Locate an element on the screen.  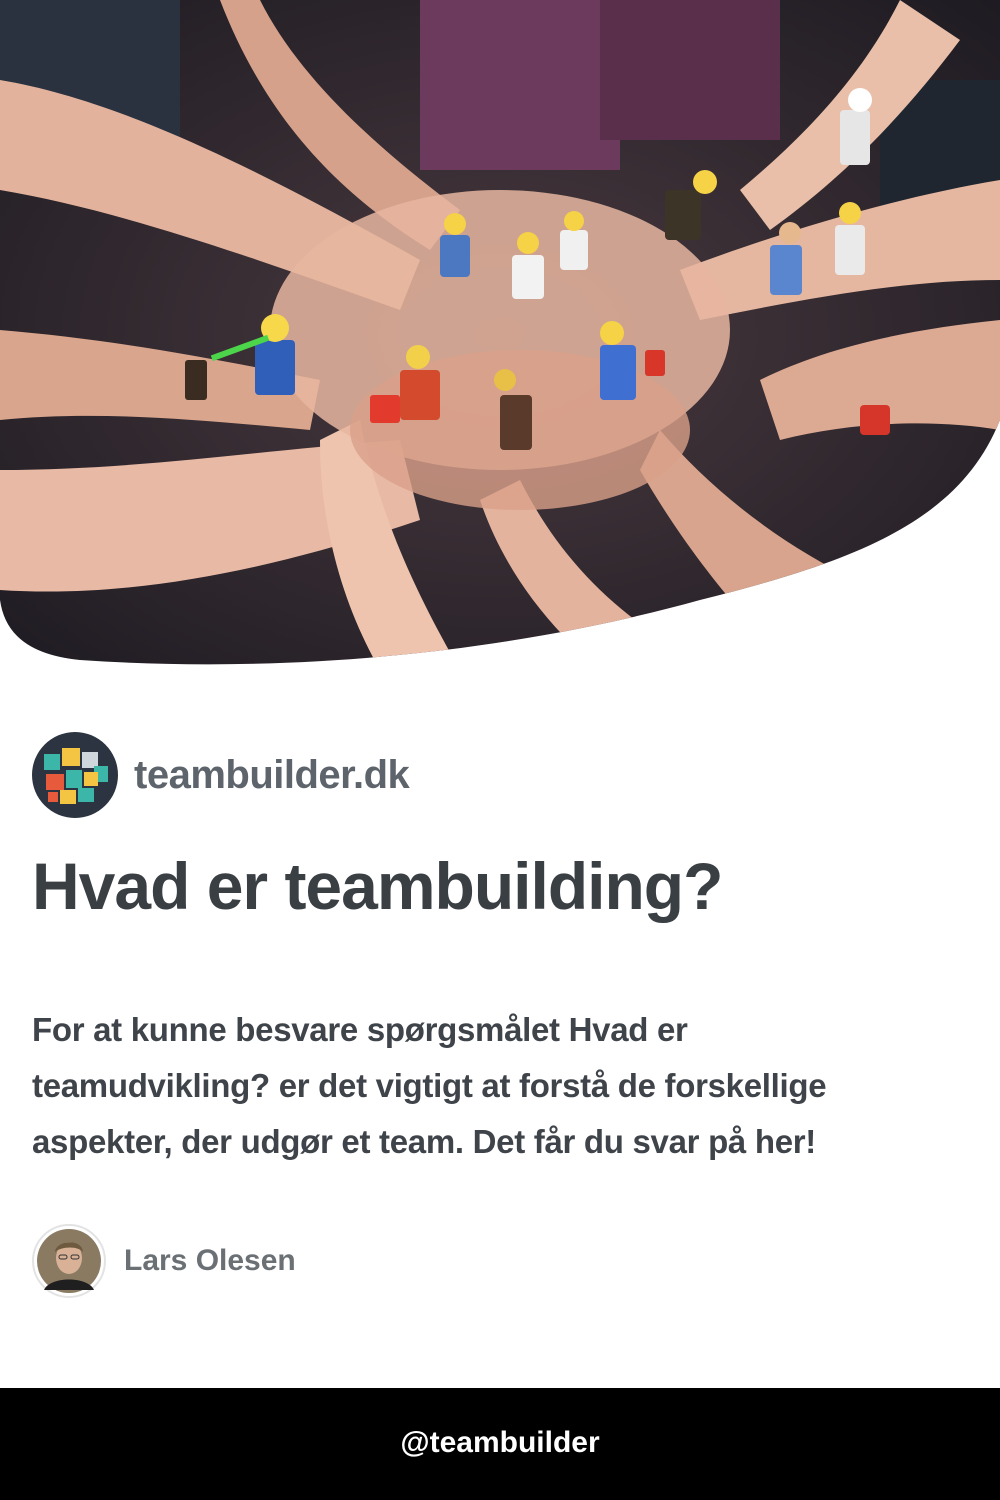
author: Lars Olesen is located at coordinates (164, 1261).